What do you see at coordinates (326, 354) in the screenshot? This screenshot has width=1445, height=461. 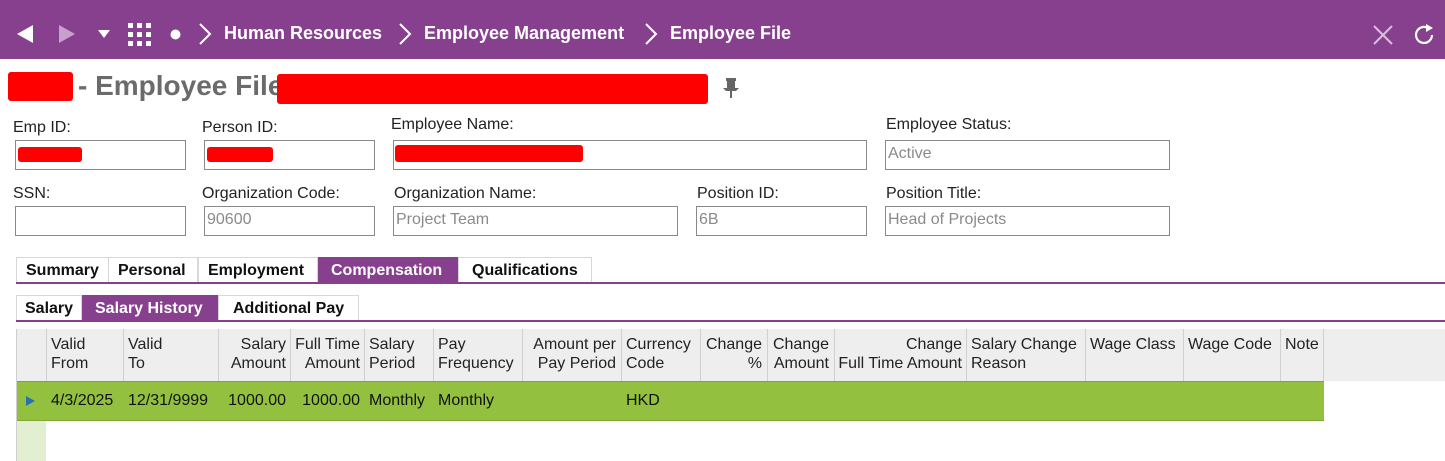 I see `col-full-time-amount: Full Time Amount` at bounding box center [326, 354].